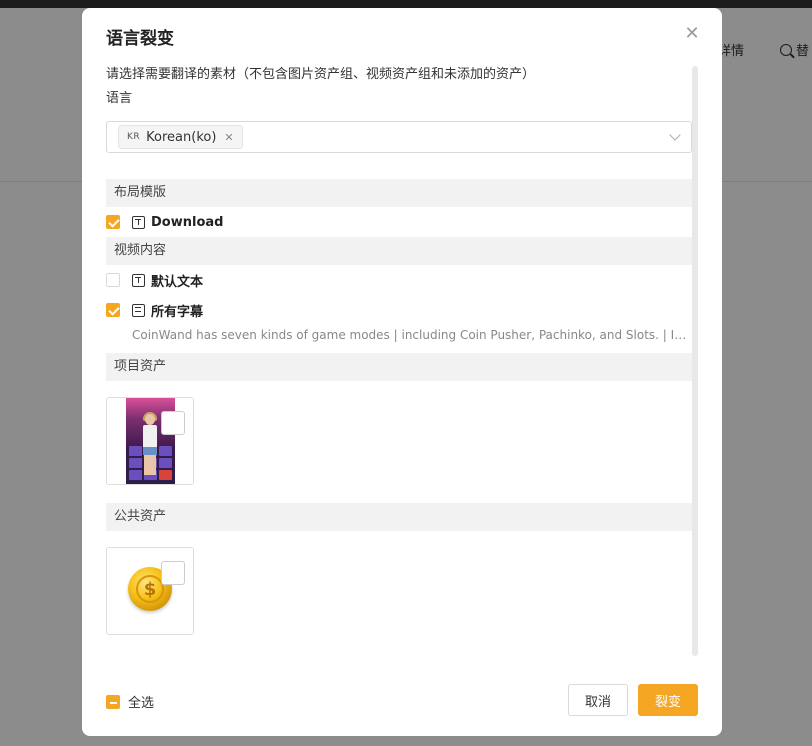 The height and width of the screenshot is (746, 812). What do you see at coordinates (399, 583) in the screenshot?
I see `public-assets-list: $` at bounding box center [399, 583].